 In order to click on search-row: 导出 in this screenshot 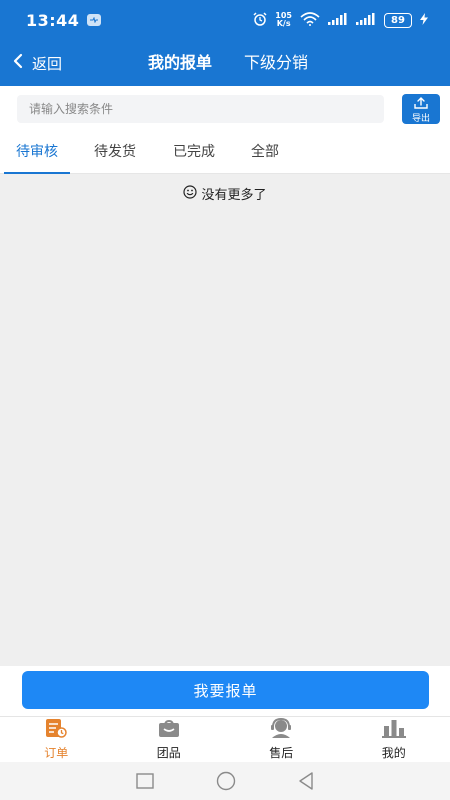, I will do `click(225, 109)`.